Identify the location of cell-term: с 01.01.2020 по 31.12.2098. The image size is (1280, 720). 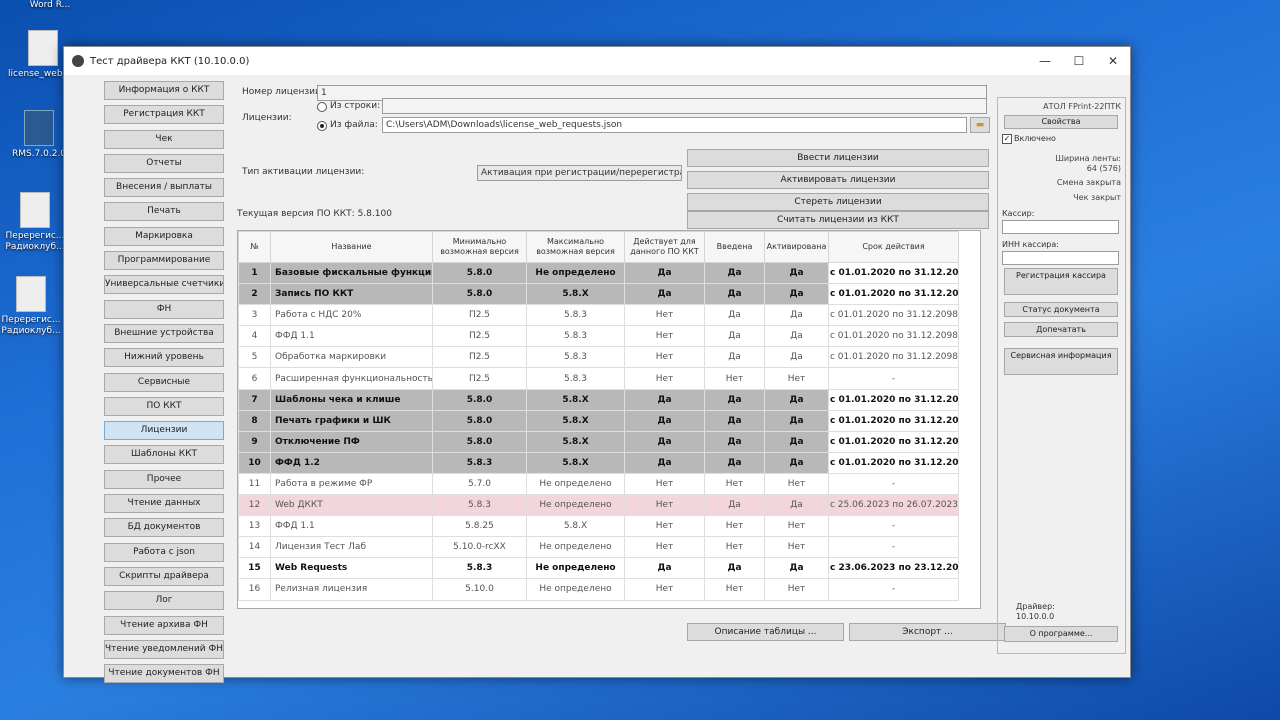
(893, 420).